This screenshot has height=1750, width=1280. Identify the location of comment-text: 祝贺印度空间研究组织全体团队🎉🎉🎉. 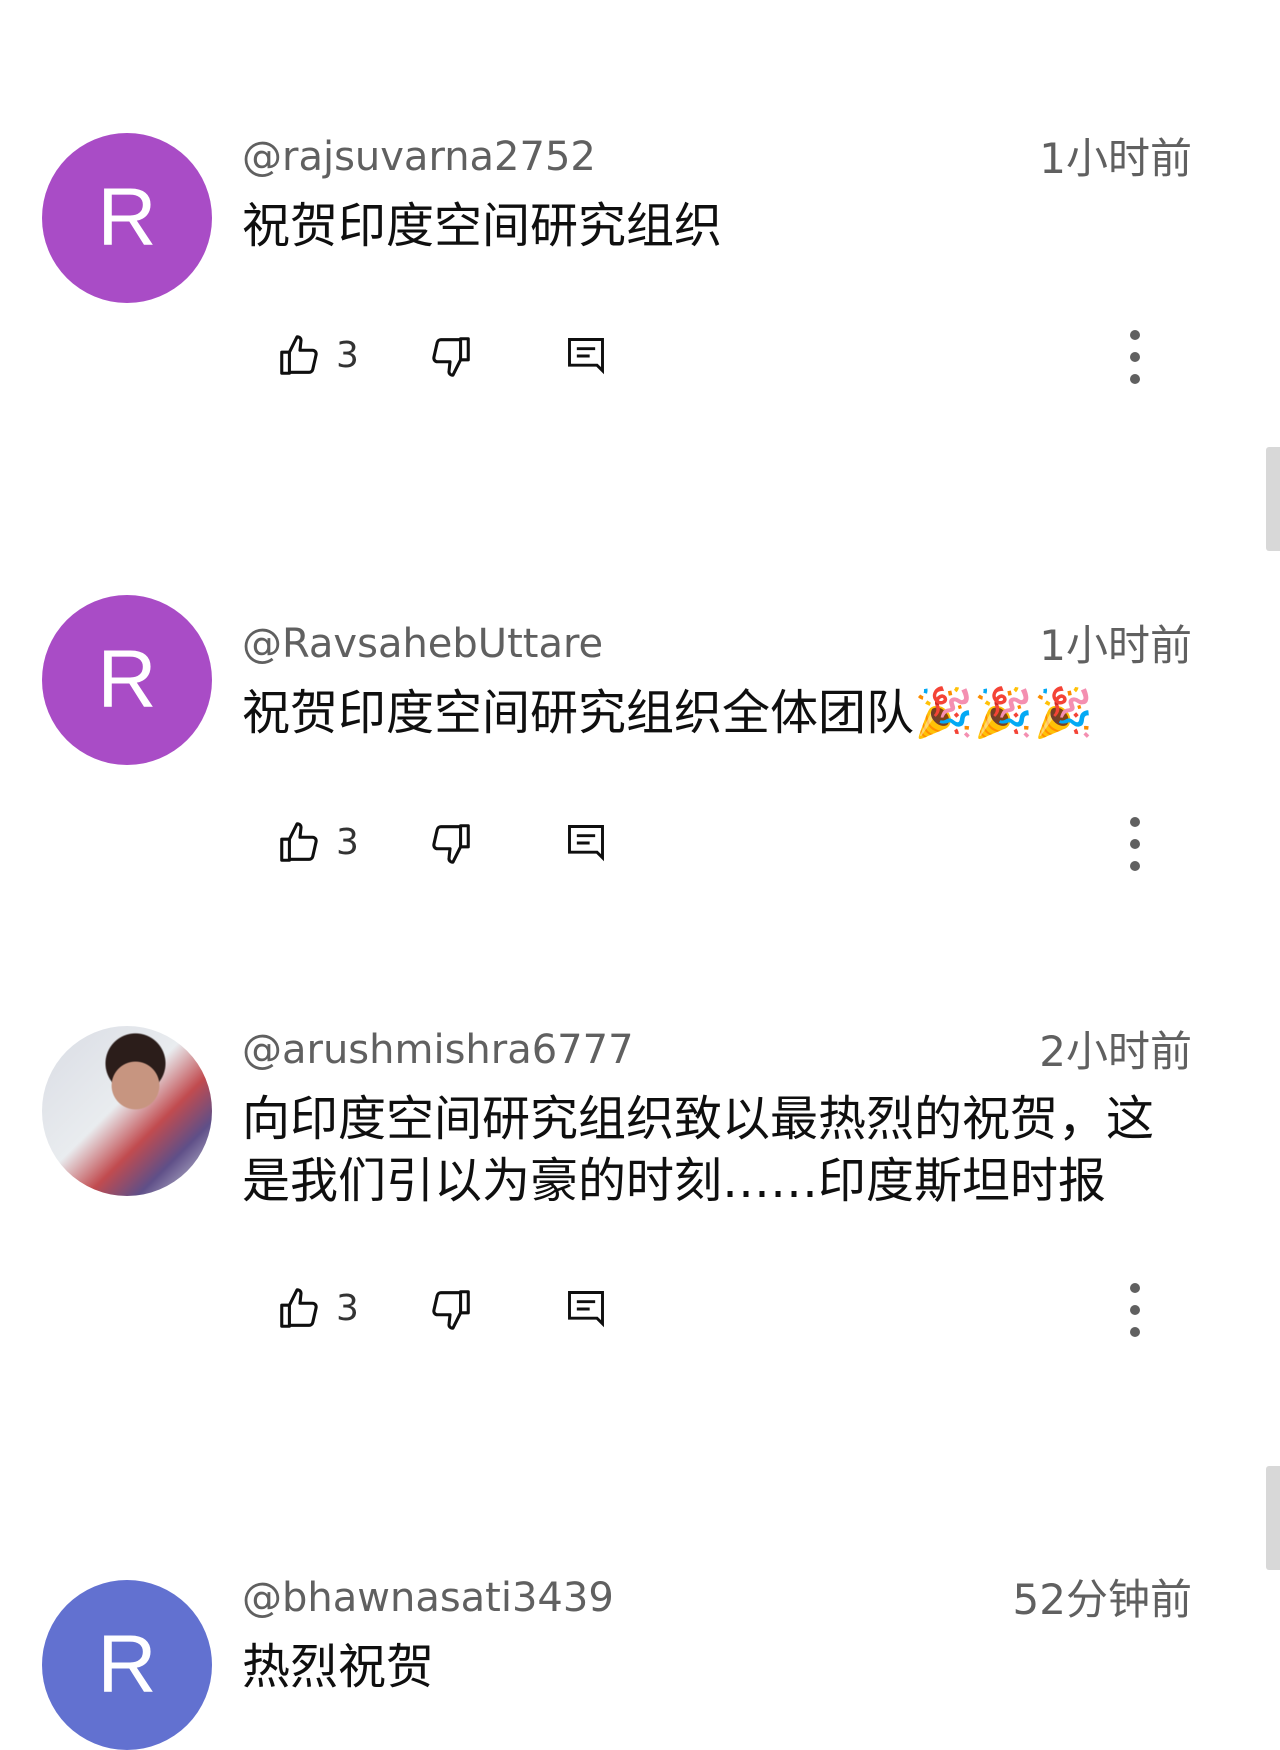
(668, 713).